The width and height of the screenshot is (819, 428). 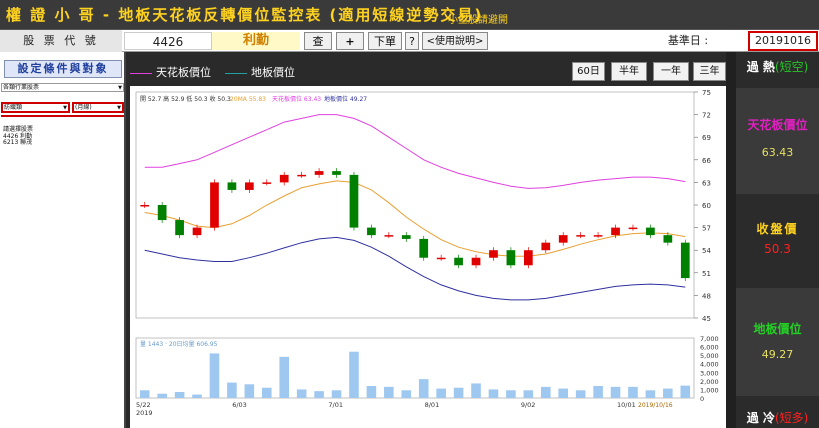 I want to click on x-tick-label: 6/03, so click(x=239, y=405).